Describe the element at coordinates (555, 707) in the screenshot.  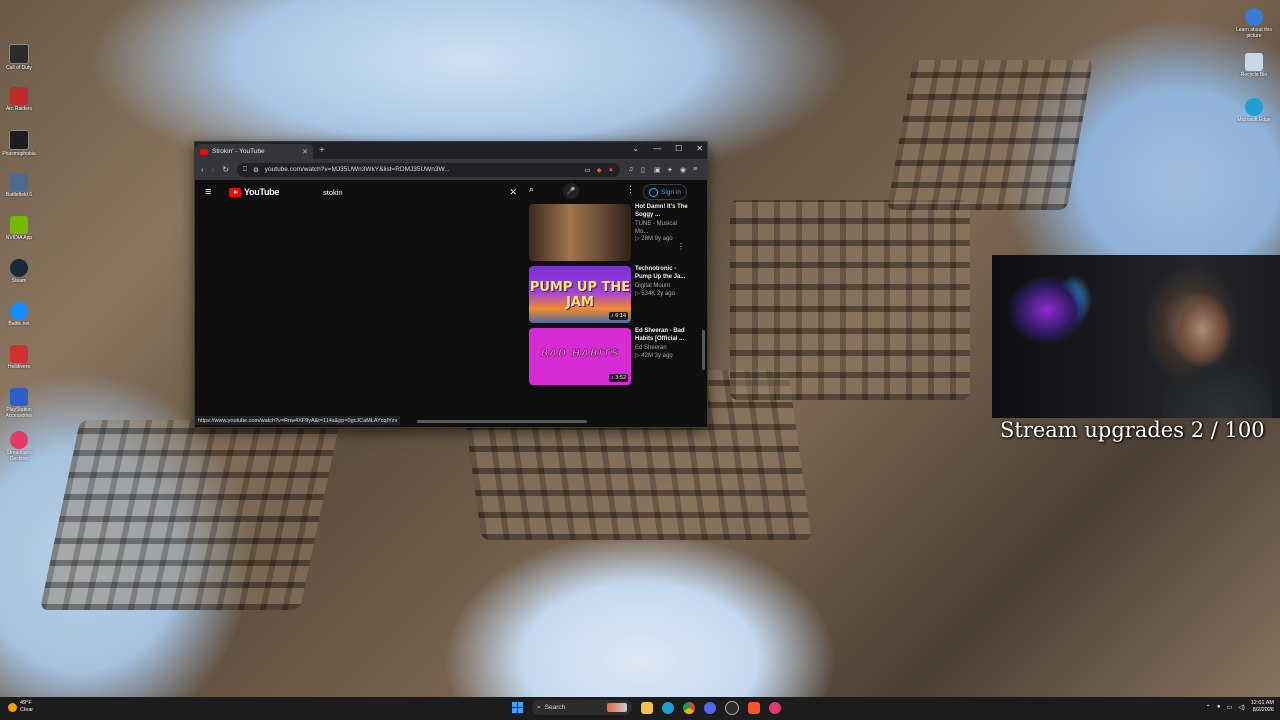
I see `taskbar-search-label: Search` at that location.